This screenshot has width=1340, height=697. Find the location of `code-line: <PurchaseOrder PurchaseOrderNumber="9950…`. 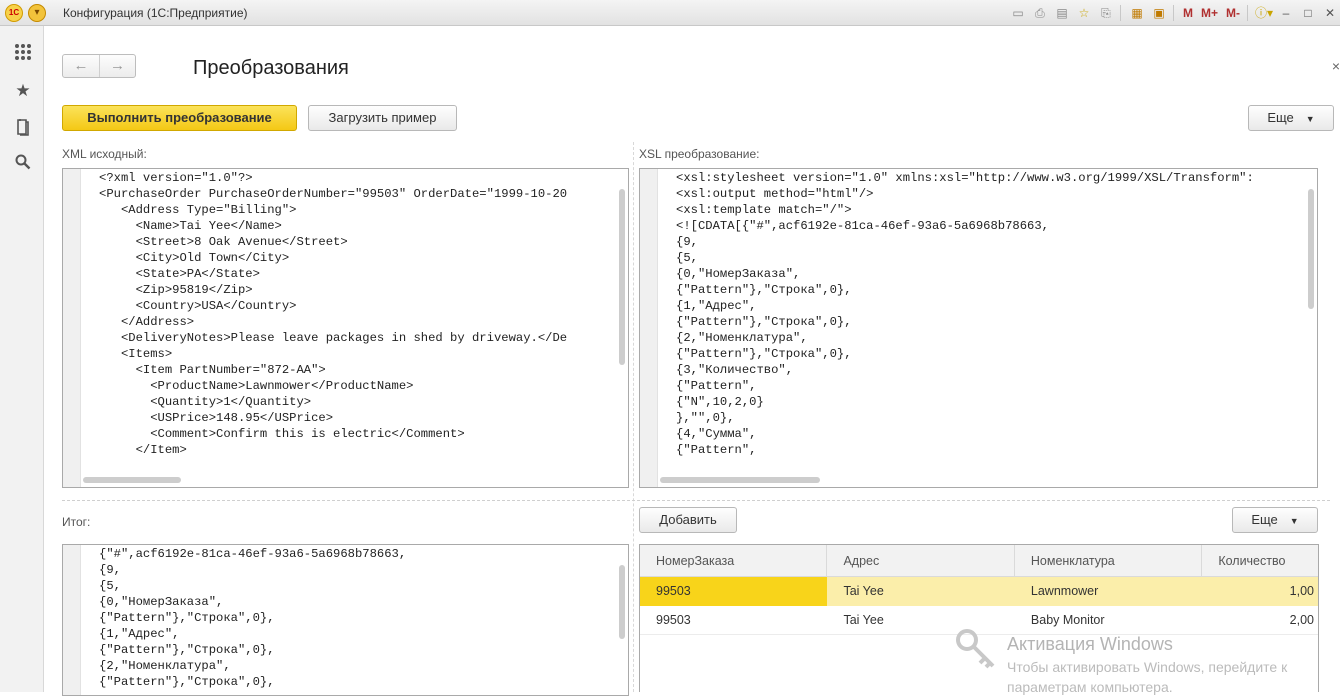

code-line: <PurchaseOrder PurchaseOrderNumber="9950… is located at coordinates (333, 194).